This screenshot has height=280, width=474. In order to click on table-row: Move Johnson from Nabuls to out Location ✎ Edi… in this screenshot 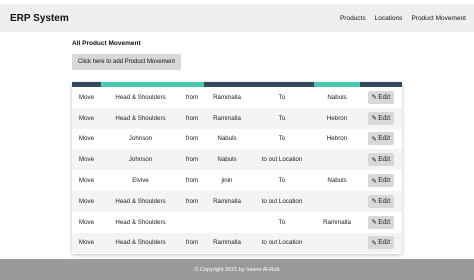, I will do `click(237, 160)`.